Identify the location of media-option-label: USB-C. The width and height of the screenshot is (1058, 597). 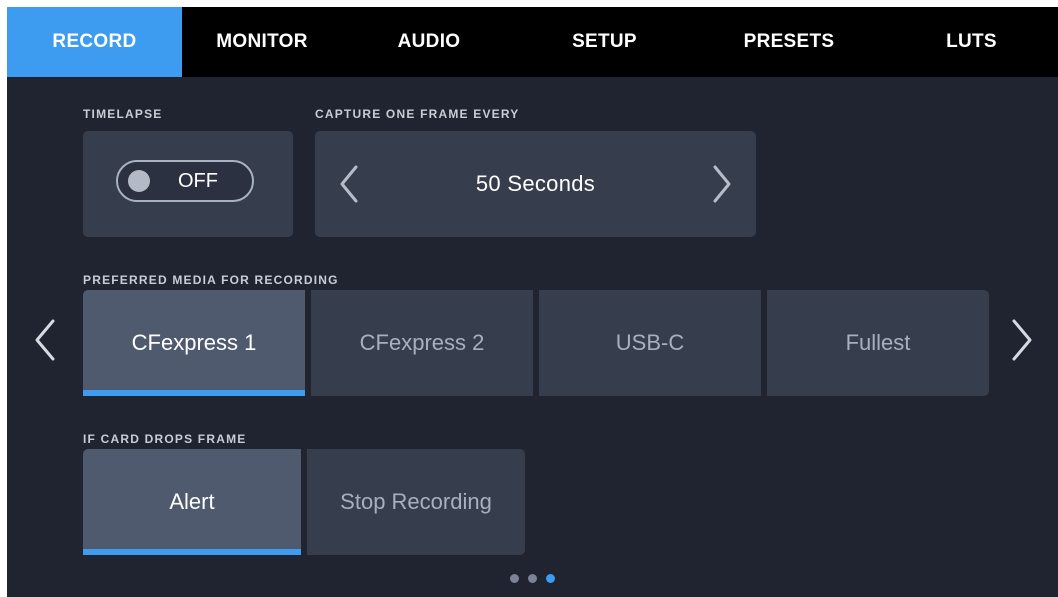
(650, 342).